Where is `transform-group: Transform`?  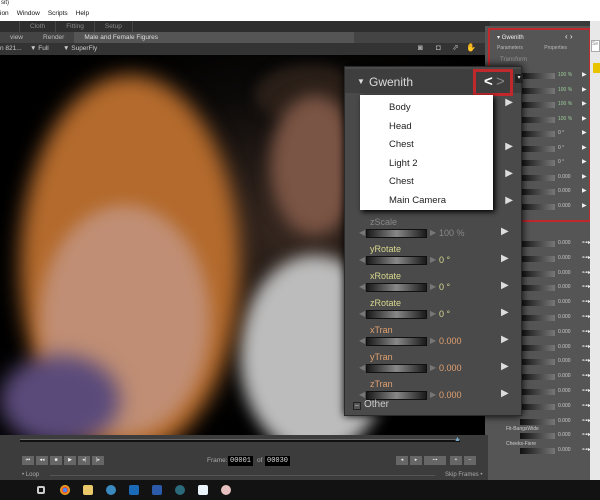
transform-group: Transform is located at coordinates (513, 60).